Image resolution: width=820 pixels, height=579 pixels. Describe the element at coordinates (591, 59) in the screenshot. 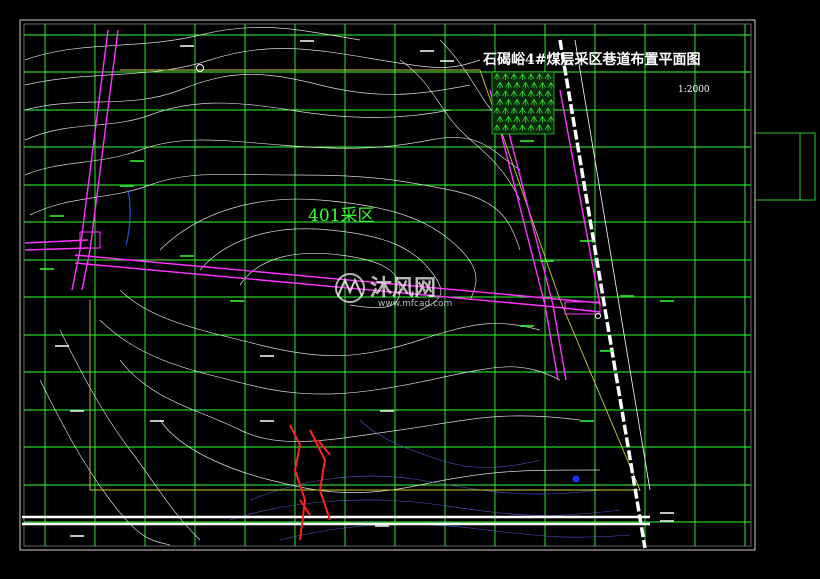

I see `drawing-title: 石碣峪4#煤层采区巷道布置平面图` at that location.